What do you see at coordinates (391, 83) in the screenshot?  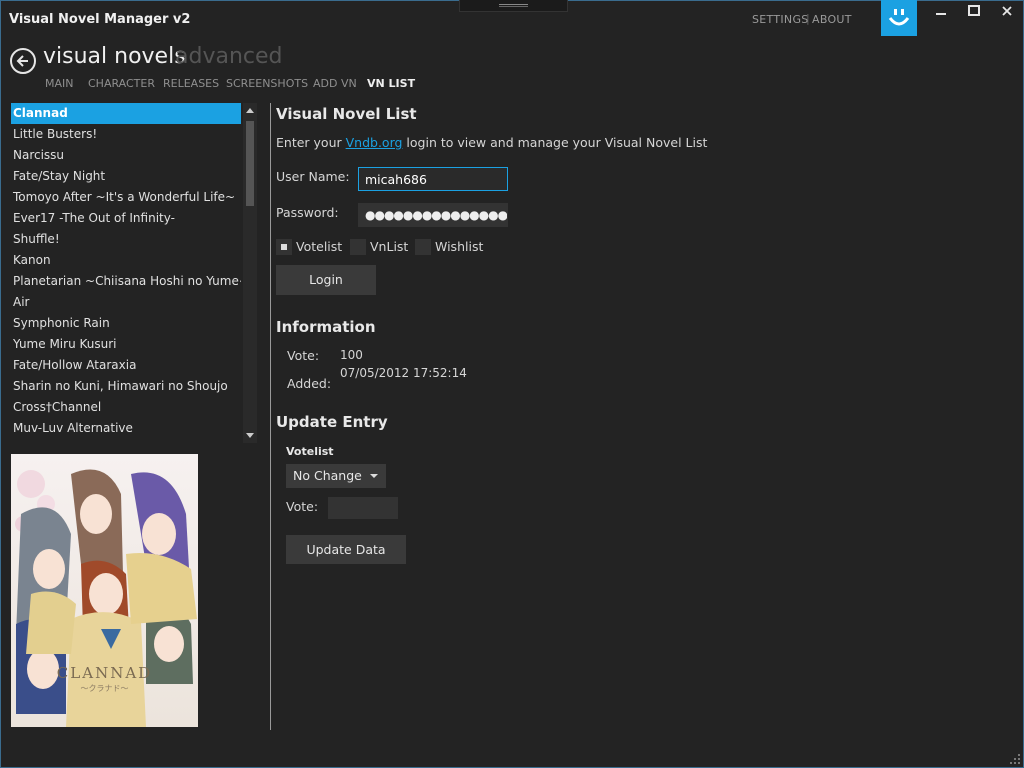 I see `tab-vn-list: VN LIST` at bounding box center [391, 83].